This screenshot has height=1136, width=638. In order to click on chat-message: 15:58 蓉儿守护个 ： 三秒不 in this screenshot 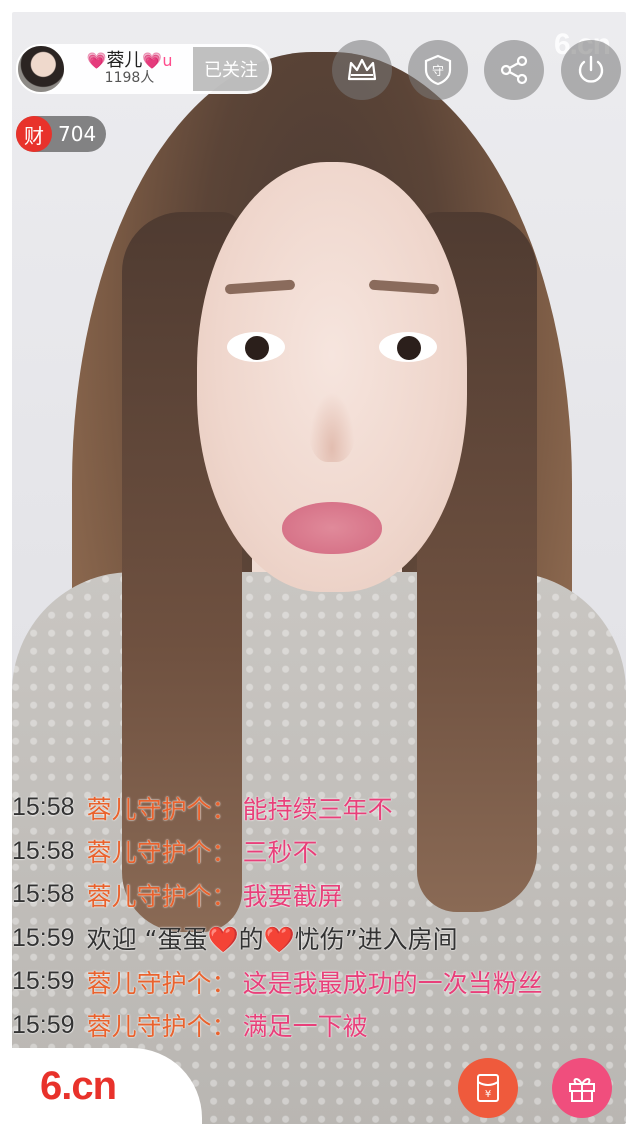, I will do `click(312, 852)`.